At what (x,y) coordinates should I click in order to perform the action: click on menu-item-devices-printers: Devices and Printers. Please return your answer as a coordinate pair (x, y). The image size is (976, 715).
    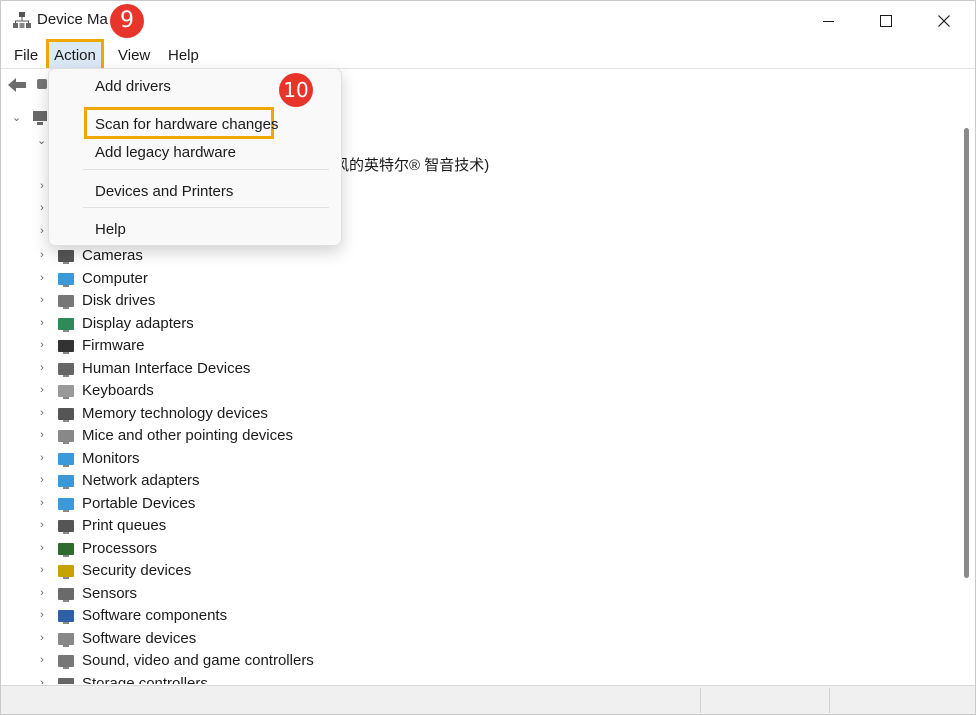
    Looking at the image, I should click on (164, 191).